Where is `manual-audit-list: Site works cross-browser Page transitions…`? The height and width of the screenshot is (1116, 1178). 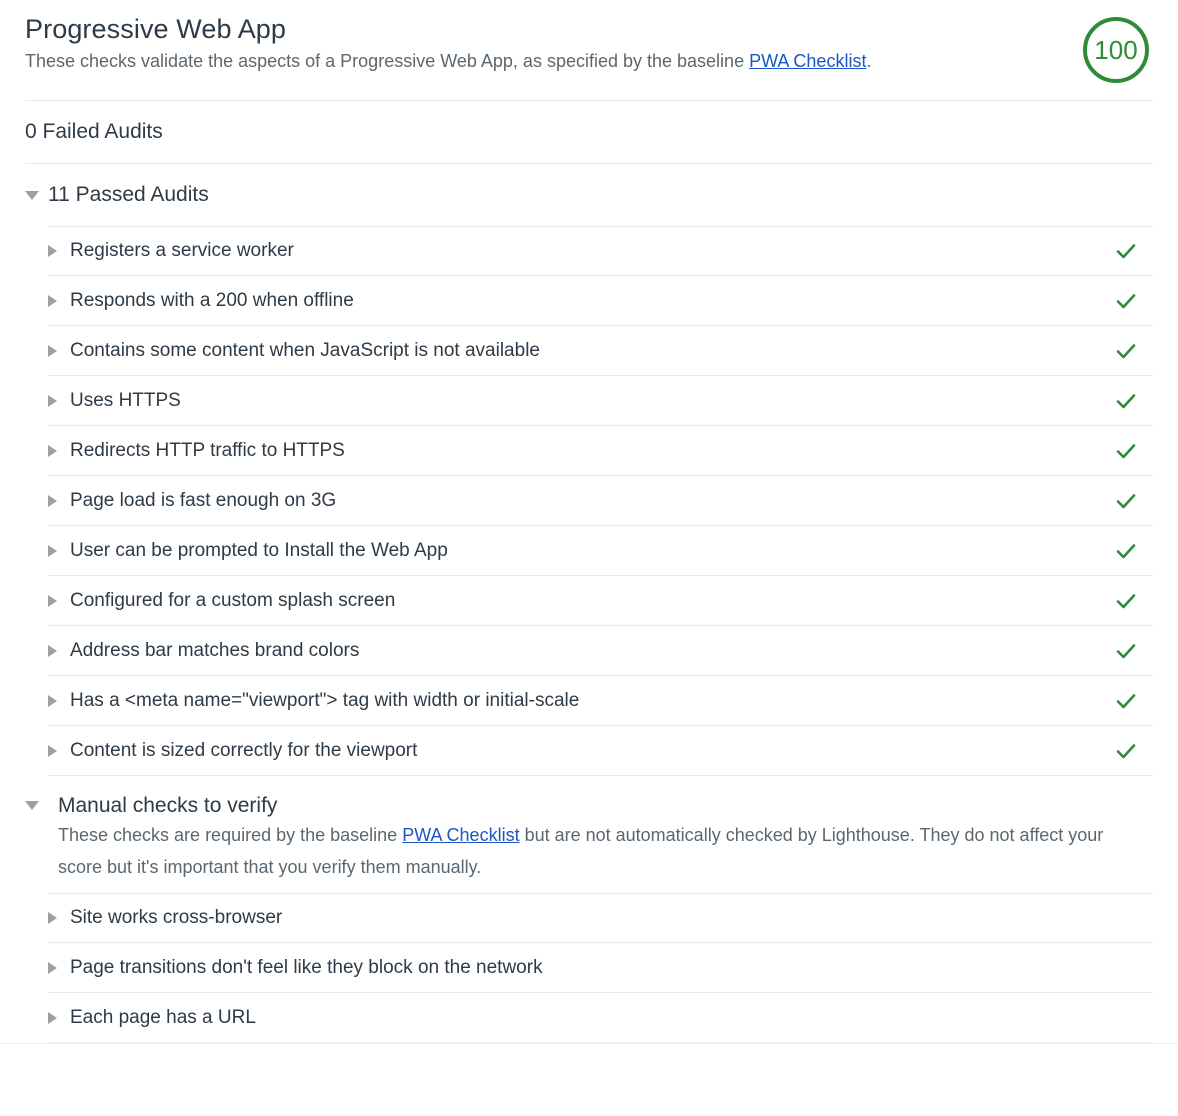 manual-audit-list: Site works cross-browser Page transitions… is located at coordinates (589, 968).